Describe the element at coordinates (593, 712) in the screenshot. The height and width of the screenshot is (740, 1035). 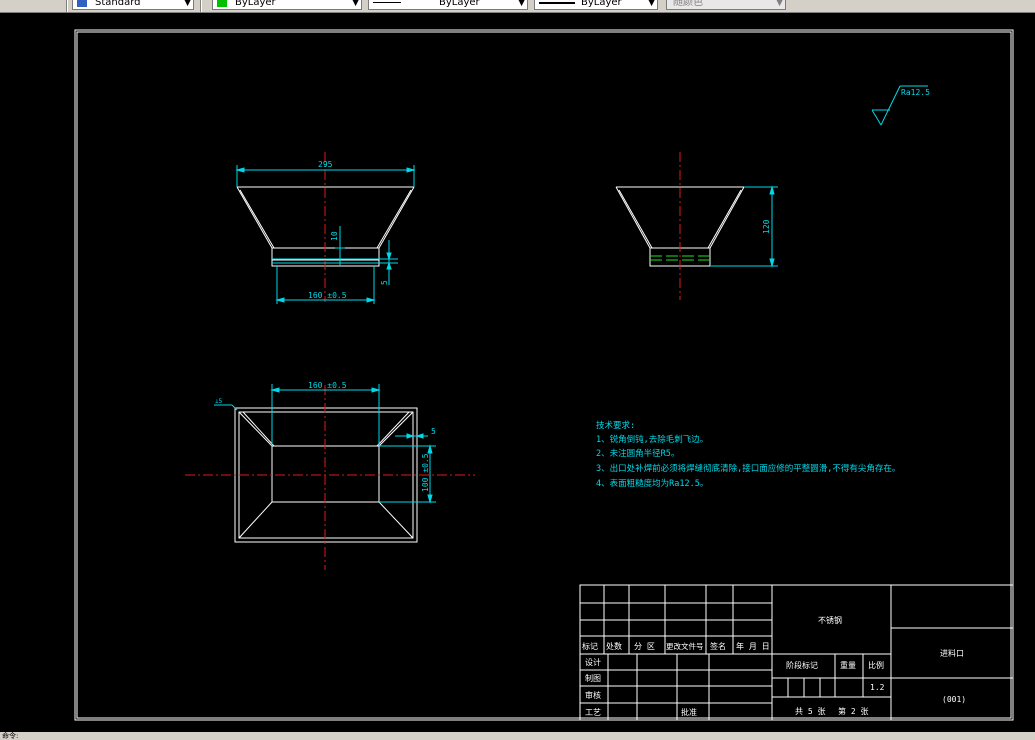
I see `role-process: 工艺` at that location.